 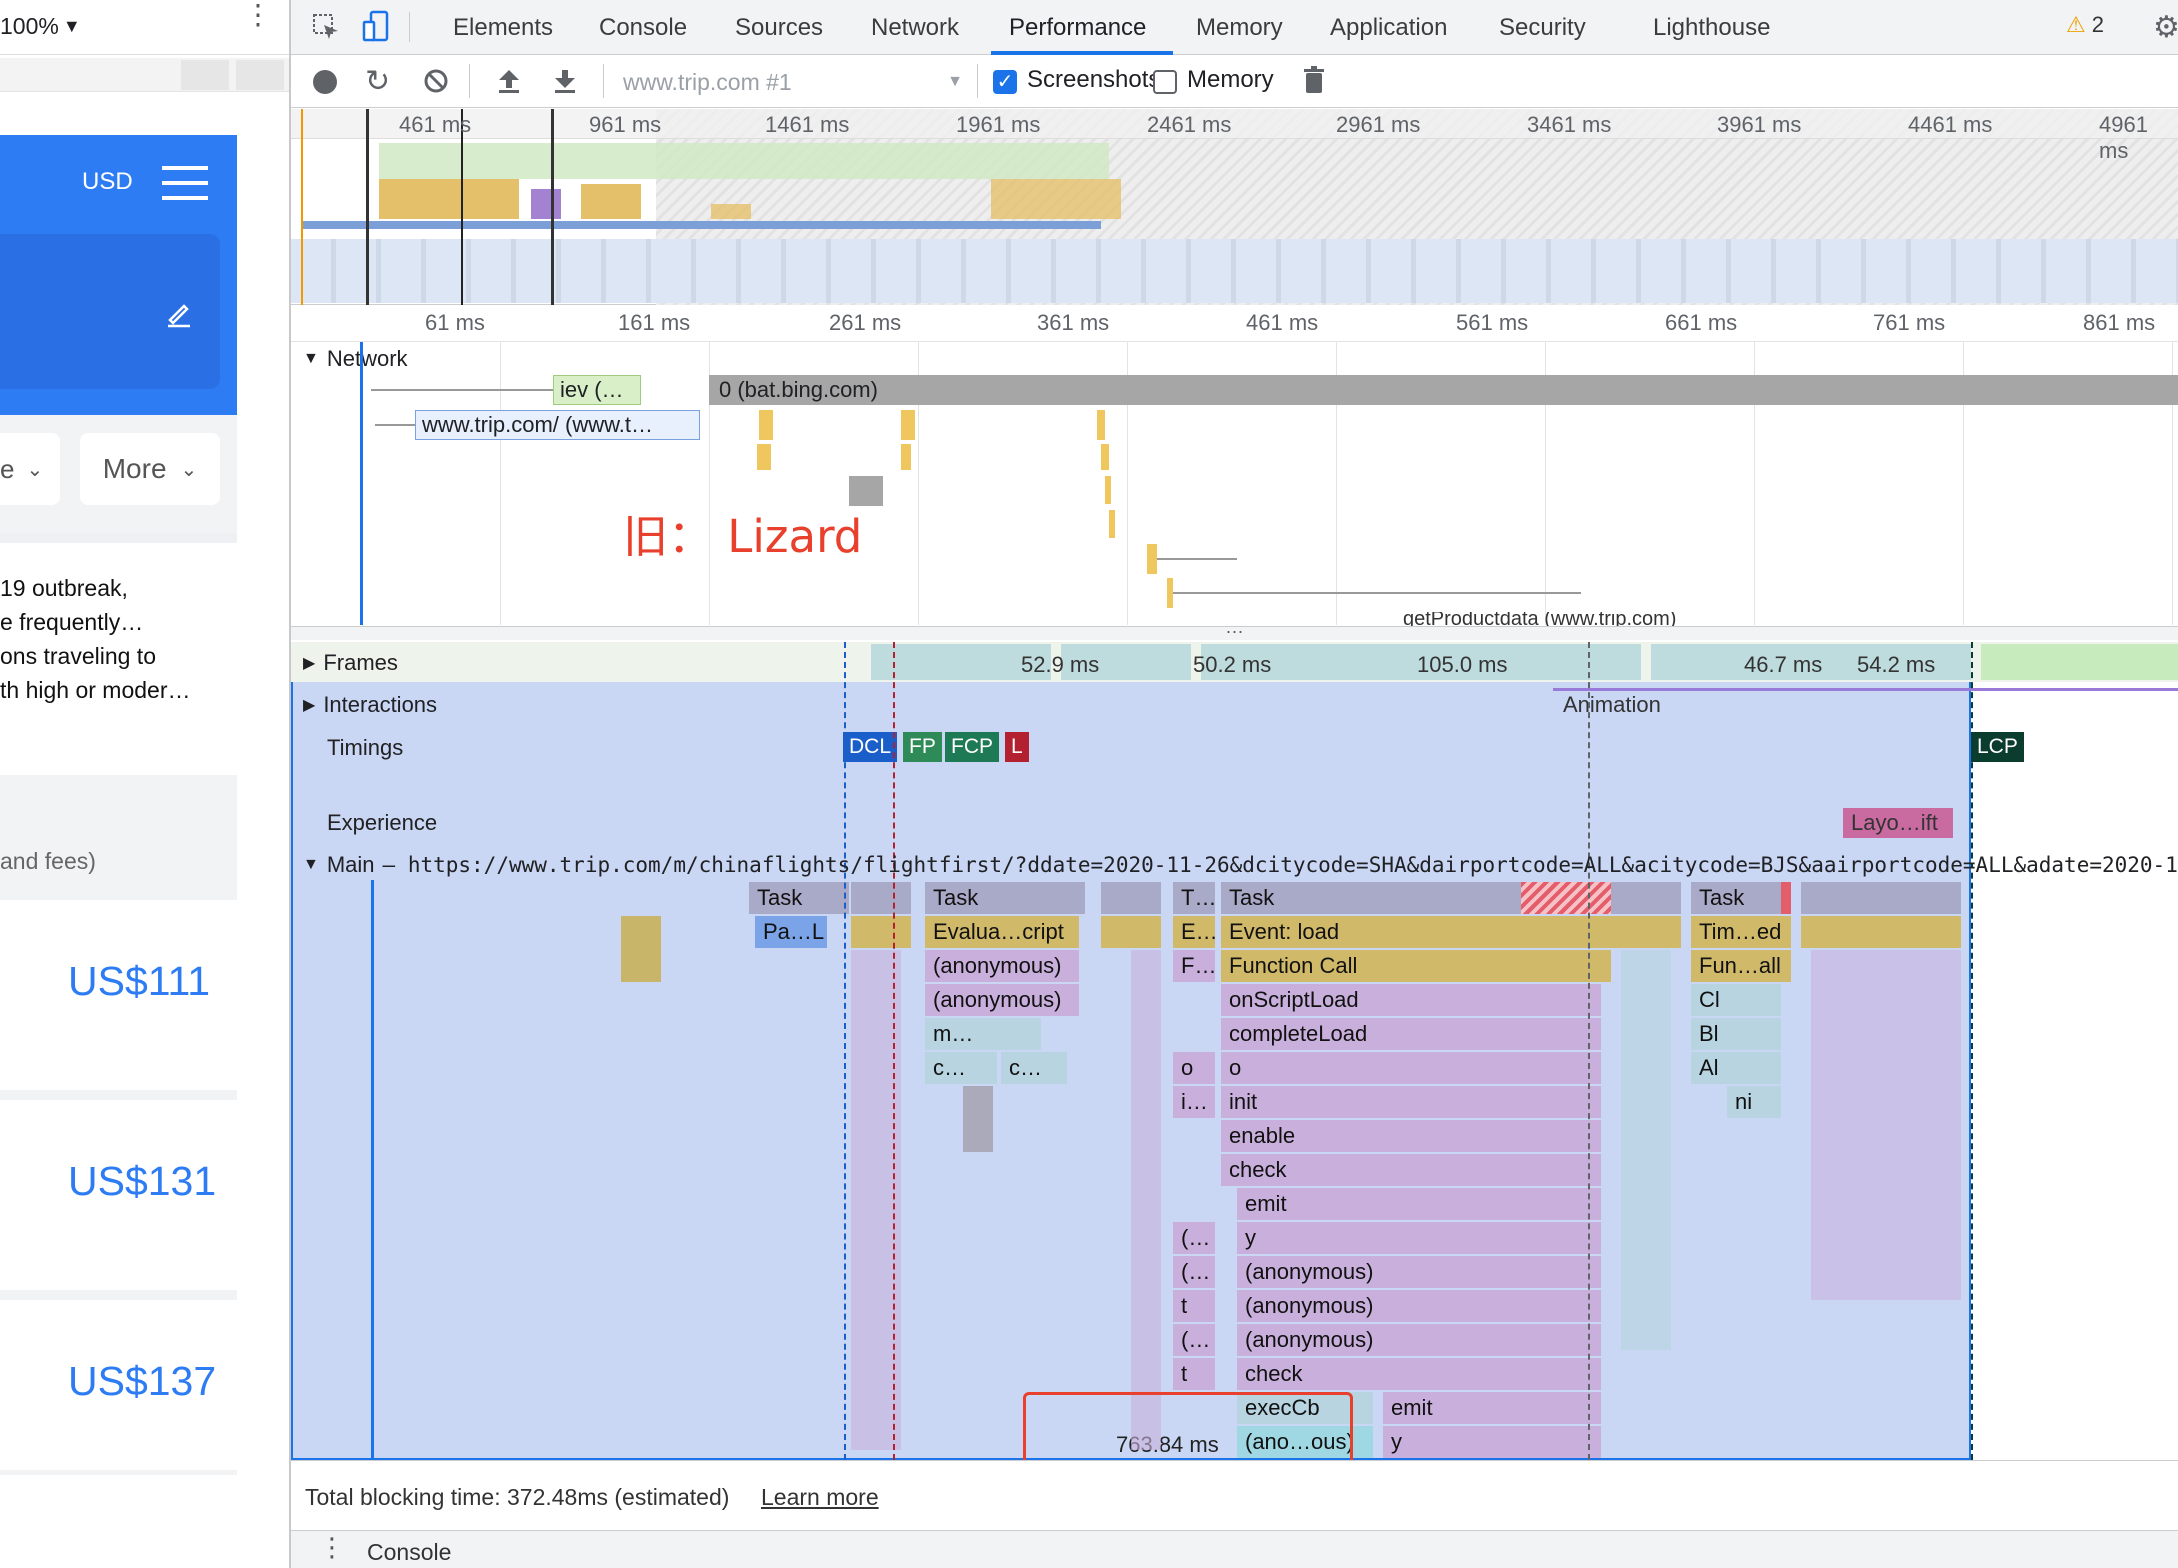 I want to click on recording-select: www.trip.com #1 ▼, so click(x=793, y=82).